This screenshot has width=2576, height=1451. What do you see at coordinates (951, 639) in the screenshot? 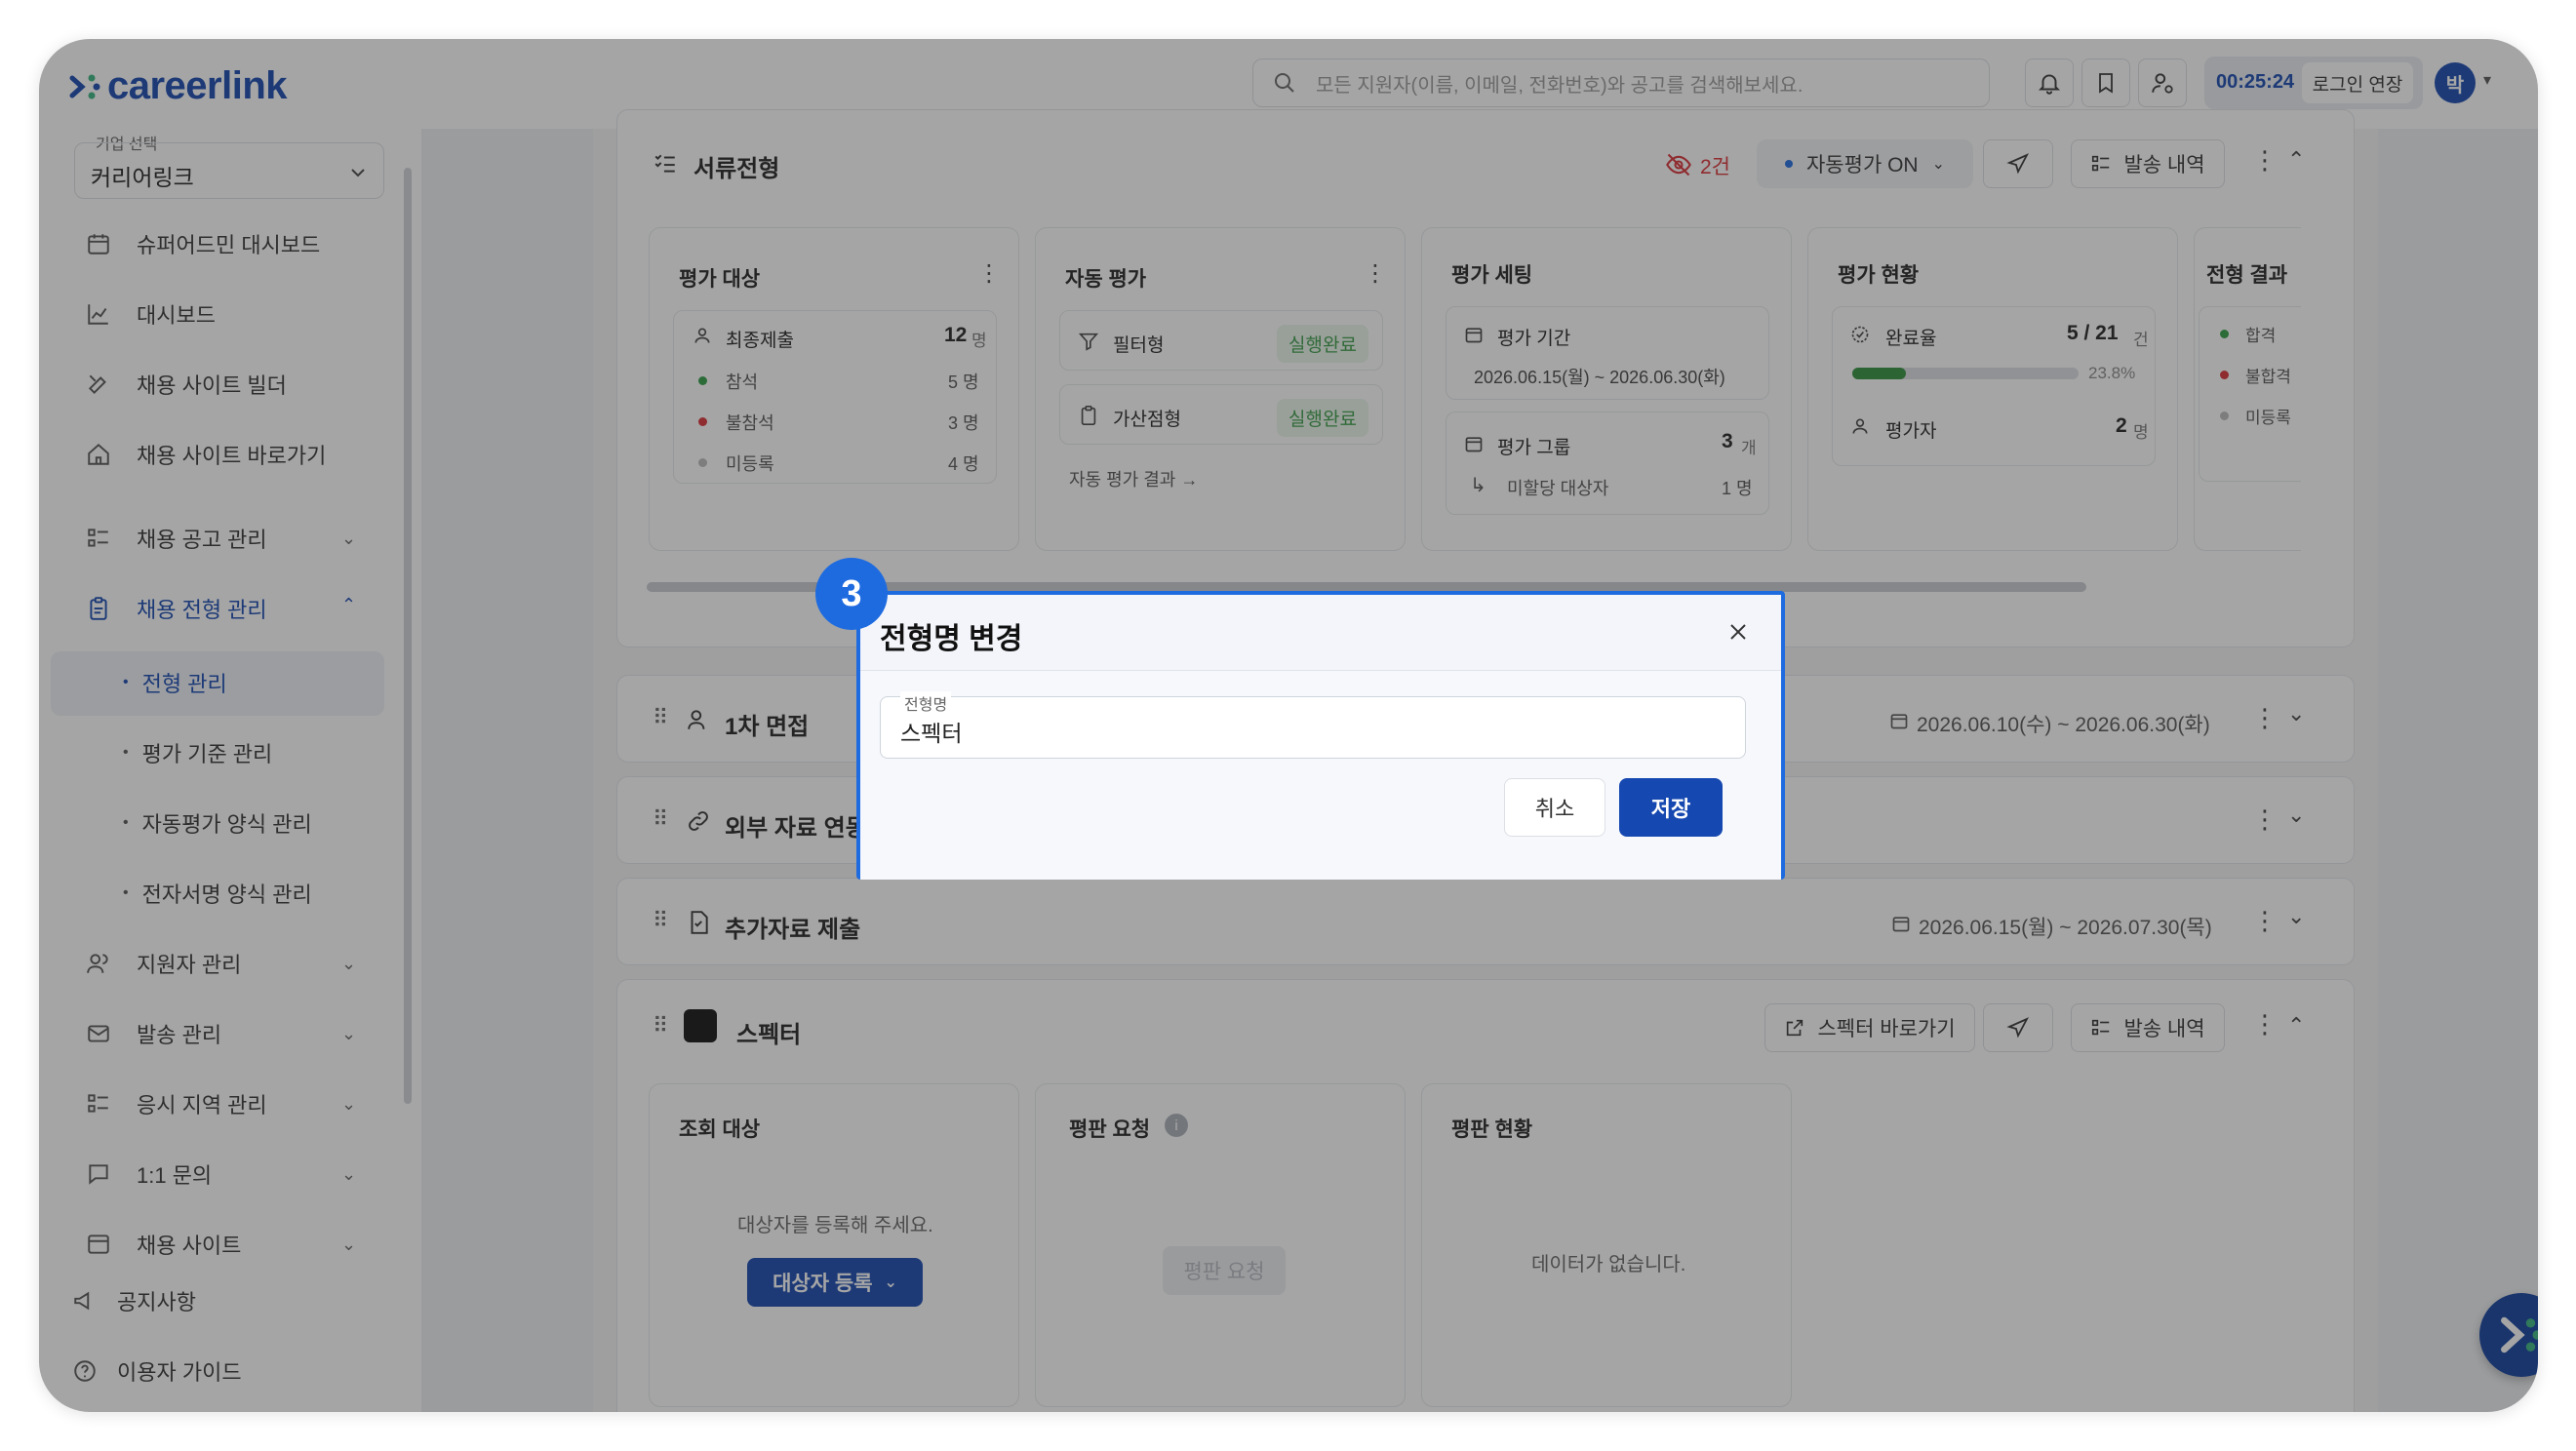
I see `dialog-title: 전형명 변경` at bounding box center [951, 639].